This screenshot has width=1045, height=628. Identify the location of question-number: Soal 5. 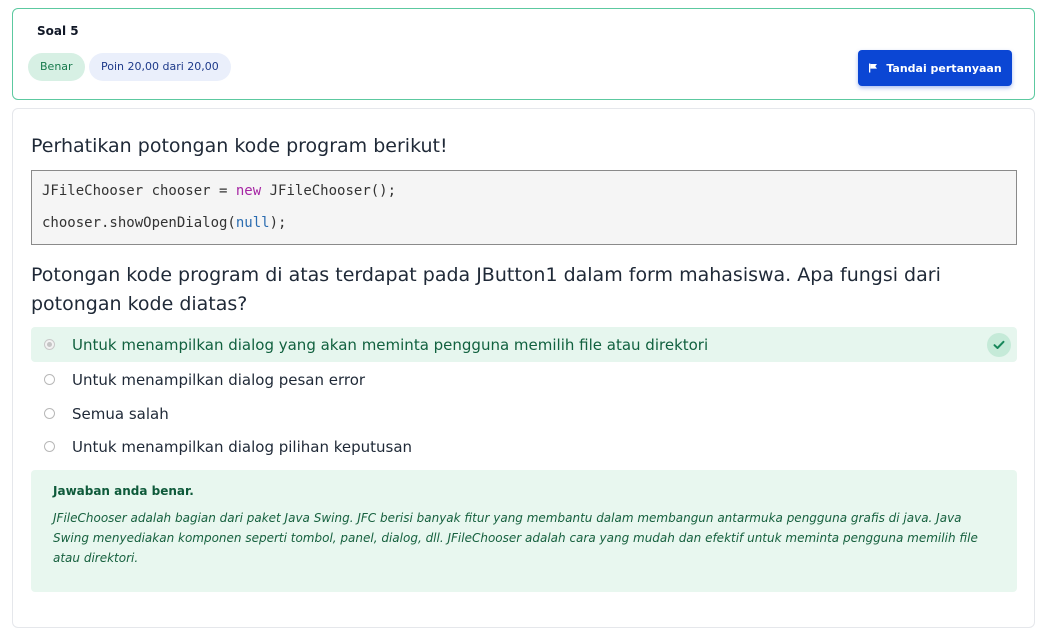
(58, 31).